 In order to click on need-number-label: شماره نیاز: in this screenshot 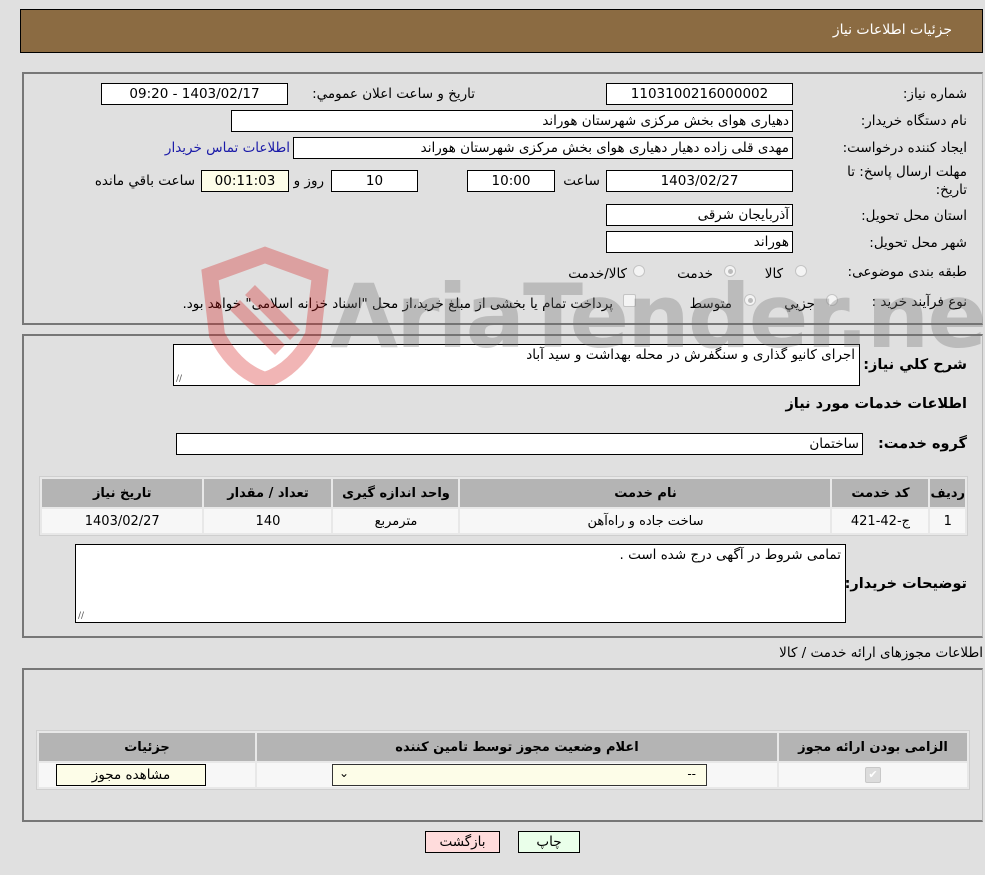, I will do `click(934, 94)`.